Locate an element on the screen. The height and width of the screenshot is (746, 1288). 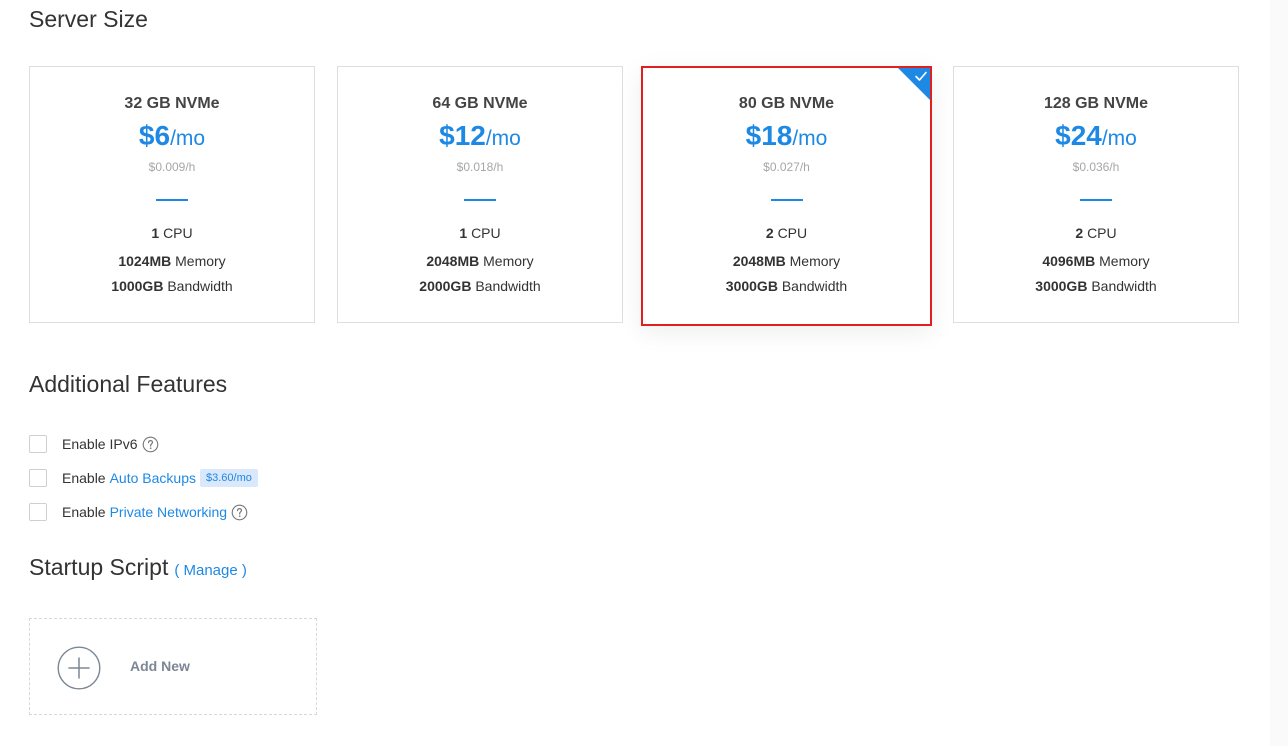
startup-script-title: Startup Script is located at coordinates (99, 567).